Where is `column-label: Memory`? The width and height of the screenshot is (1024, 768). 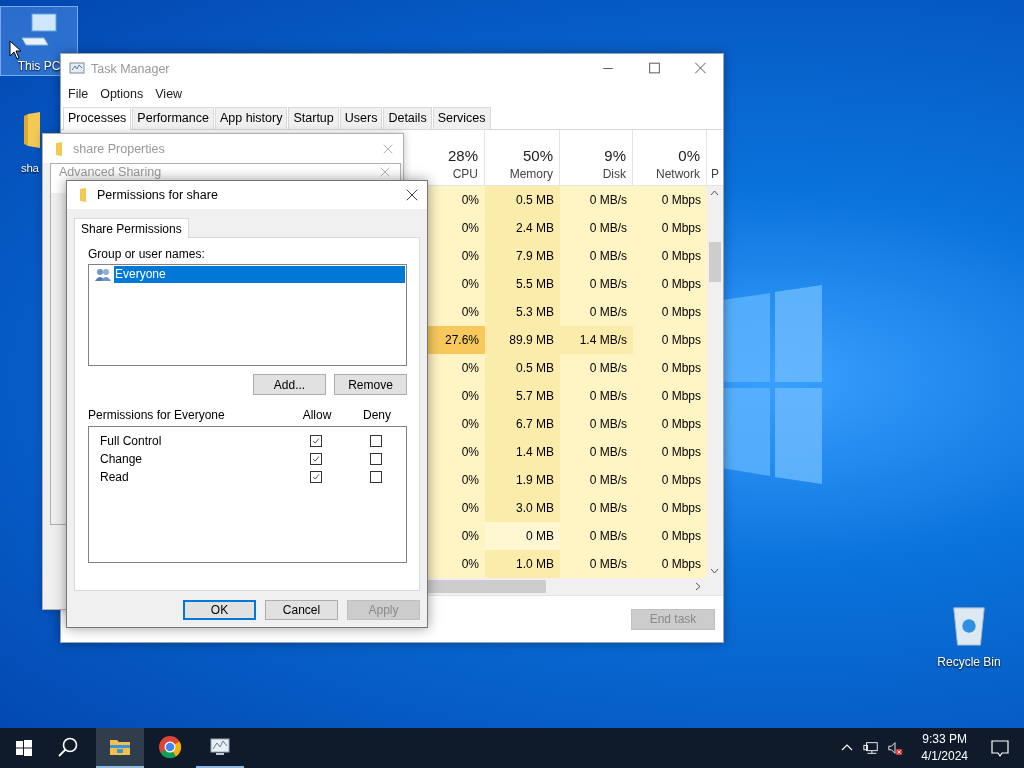 column-label: Memory is located at coordinates (531, 174).